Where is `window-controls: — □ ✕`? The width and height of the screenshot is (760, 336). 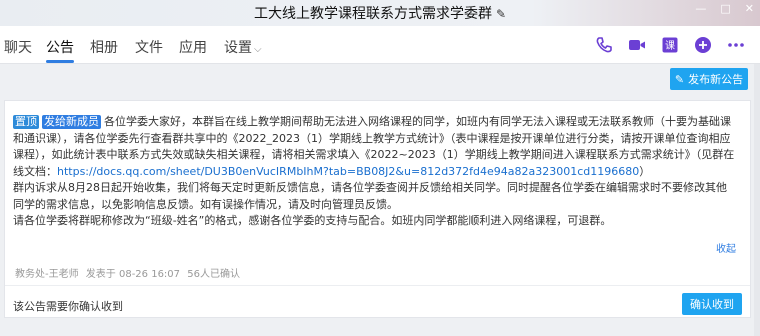 window-controls: — □ ✕ is located at coordinates (724, 8).